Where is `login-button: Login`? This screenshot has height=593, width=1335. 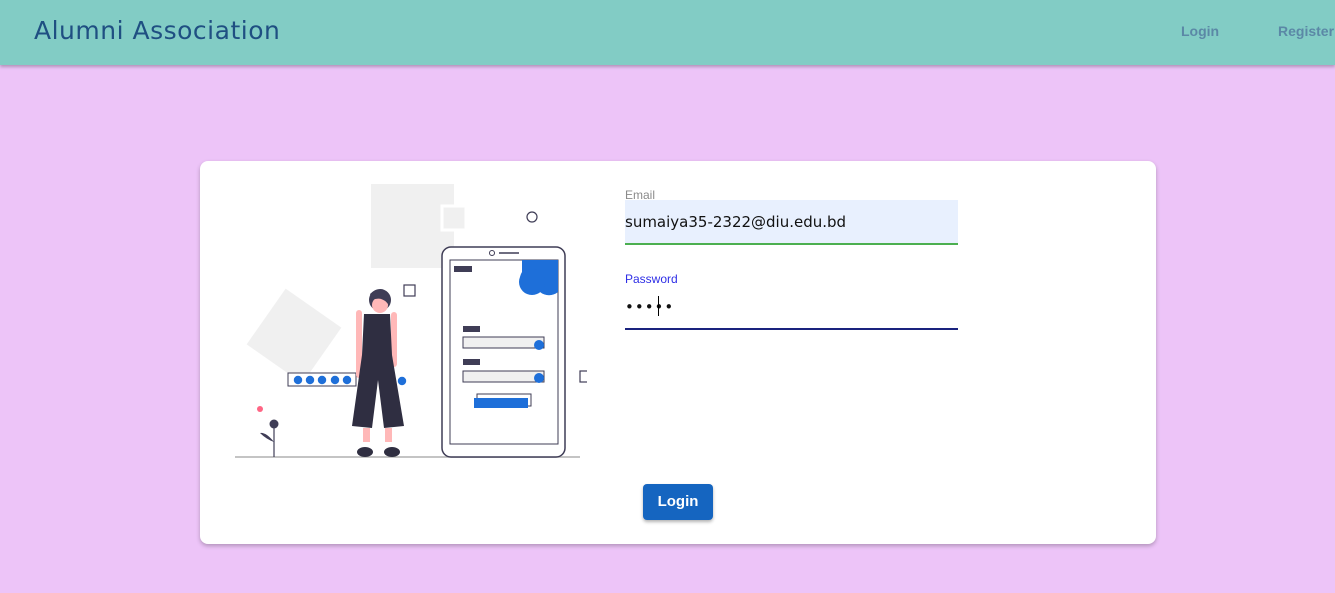 login-button: Login is located at coordinates (678, 502).